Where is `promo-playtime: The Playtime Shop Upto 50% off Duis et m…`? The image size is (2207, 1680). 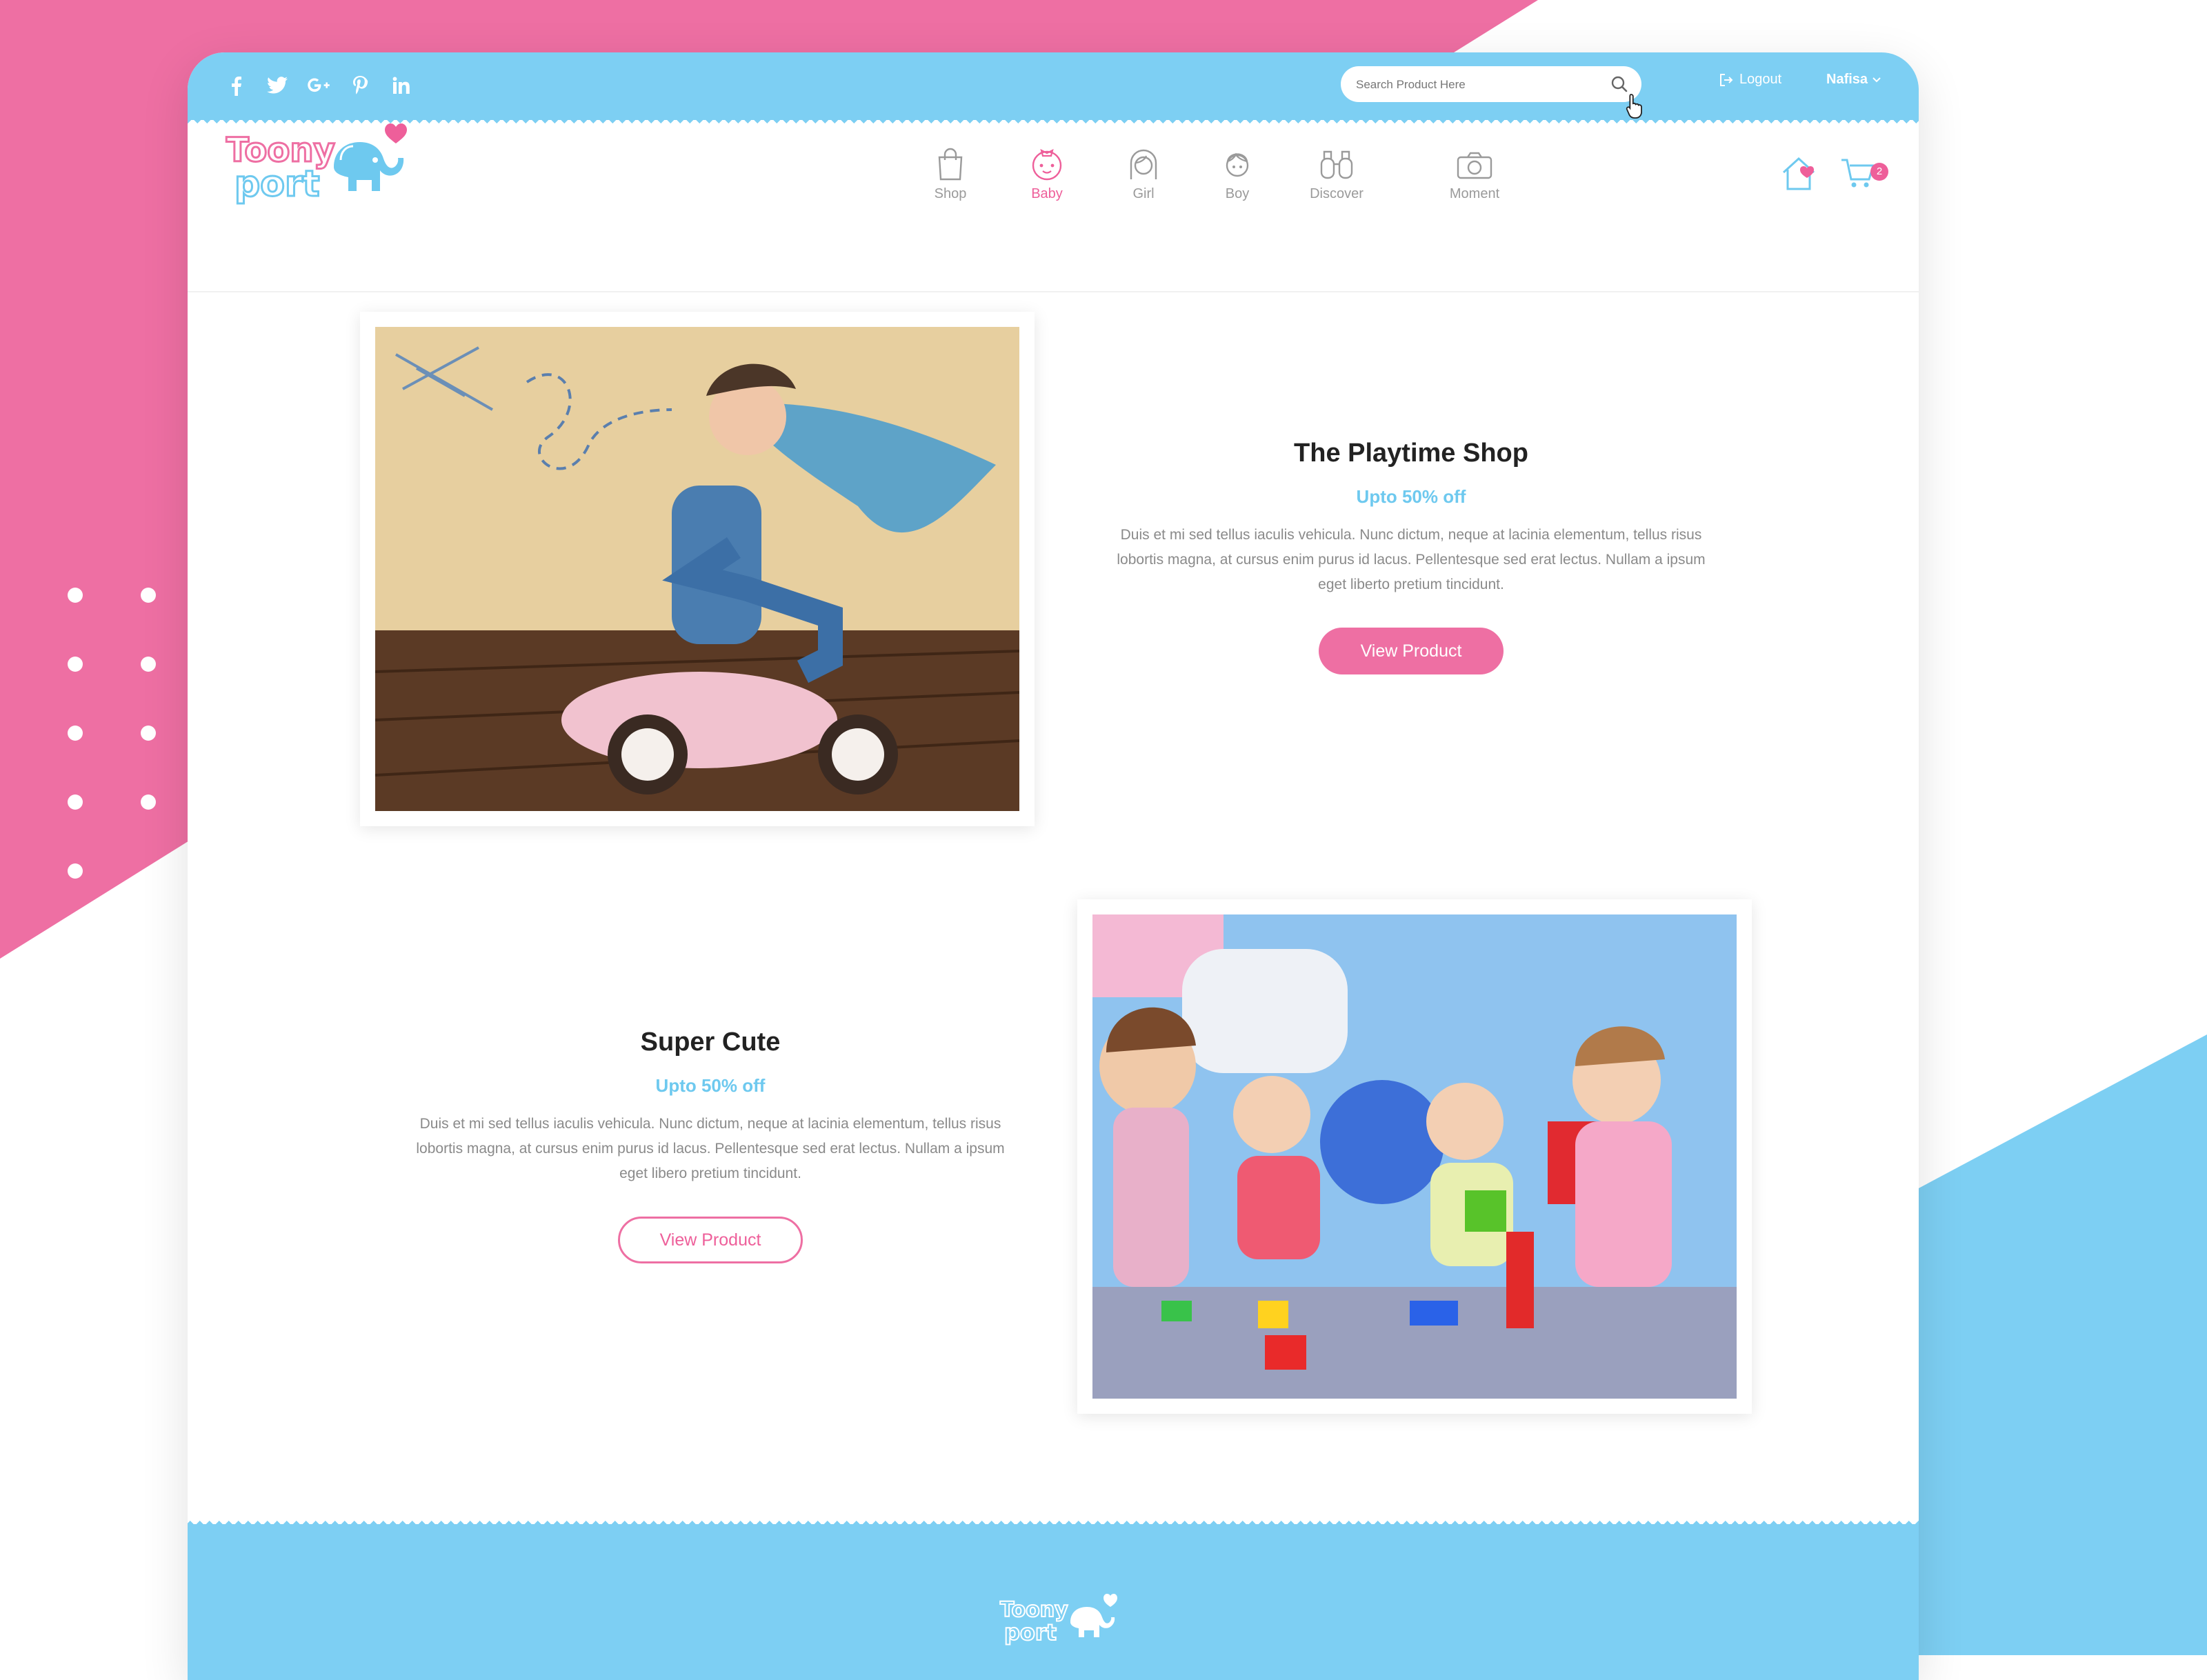 promo-playtime: The Playtime Shop Upto 50% off Duis et m… is located at coordinates (1412, 556).